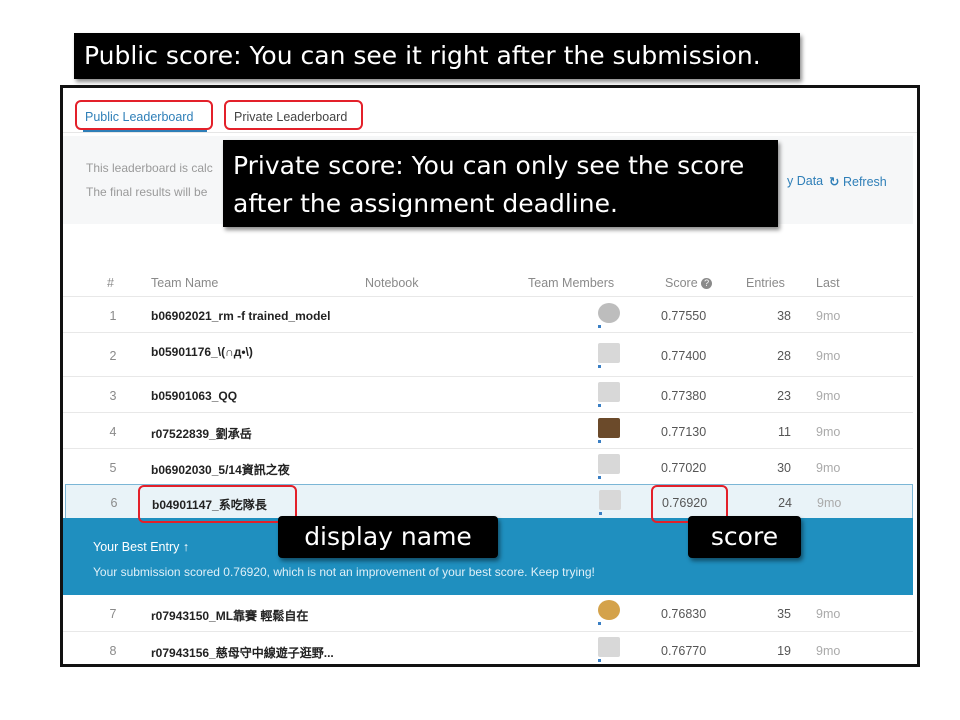 The image size is (960, 720). Describe the element at coordinates (114, 503) in the screenshot. I see `rank: 6` at that location.